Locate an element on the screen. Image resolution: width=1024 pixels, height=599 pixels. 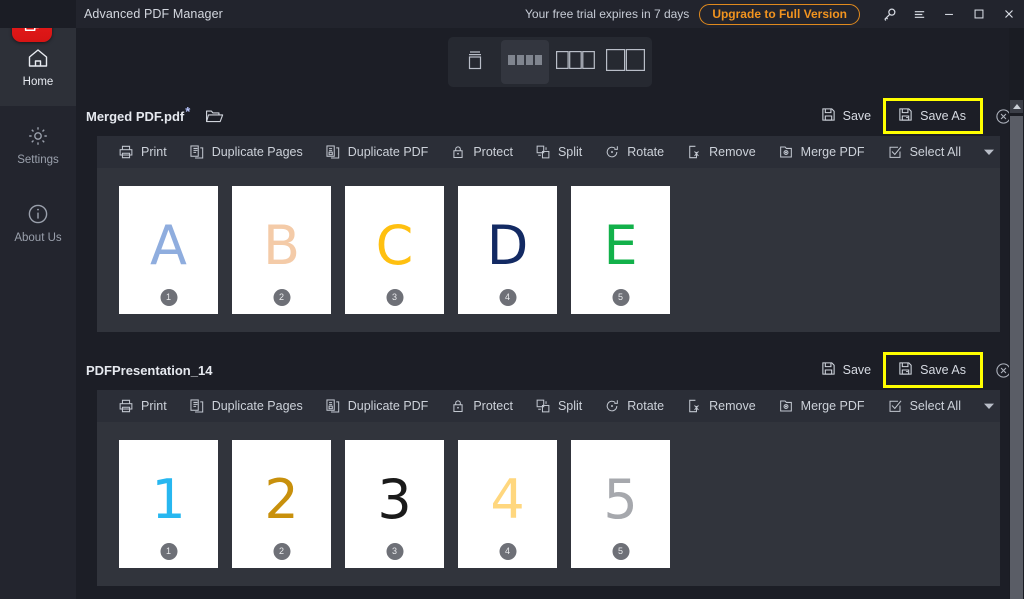
action-duplicate-pdf-label: Duplicate PDF is located at coordinates (388, 152).